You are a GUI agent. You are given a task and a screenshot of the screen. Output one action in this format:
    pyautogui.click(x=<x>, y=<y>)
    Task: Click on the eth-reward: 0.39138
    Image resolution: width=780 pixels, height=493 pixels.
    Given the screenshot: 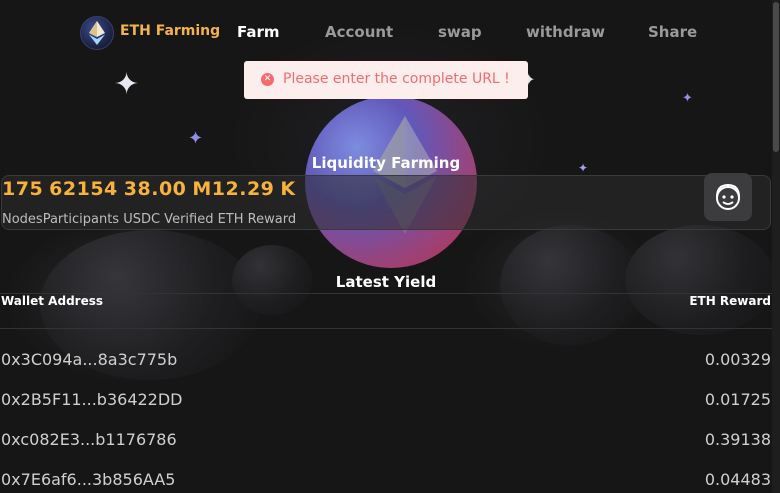 What is the action you would take?
    pyautogui.click(x=737, y=439)
    